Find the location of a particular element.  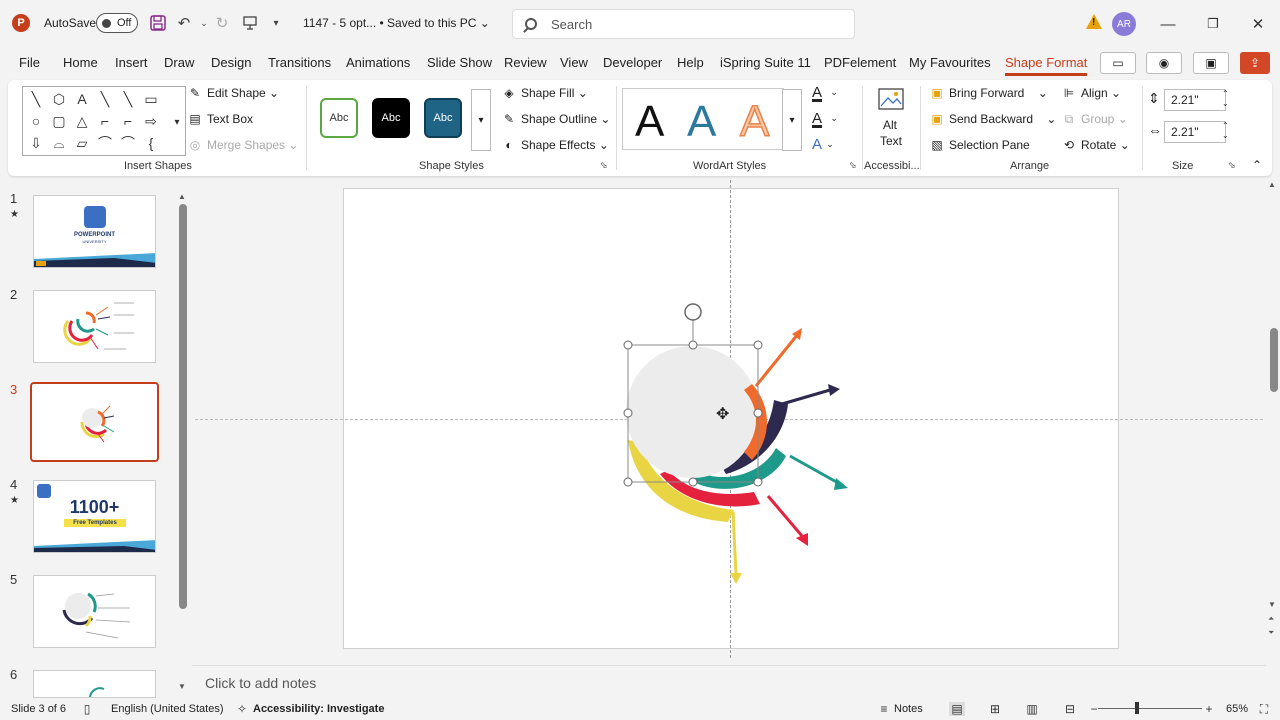

present-icon is located at coordinates (250, 23).